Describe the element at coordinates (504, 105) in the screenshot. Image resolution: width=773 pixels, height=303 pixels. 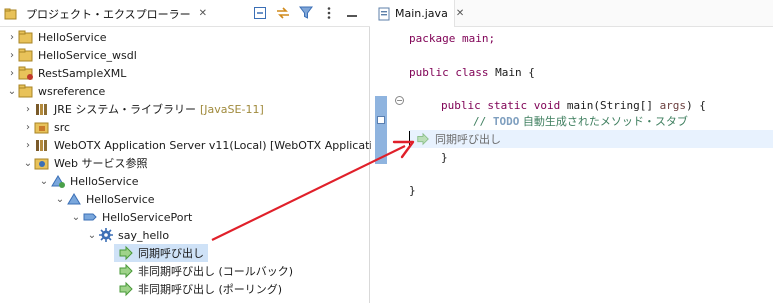
I see `keyword: public static void` at that location.